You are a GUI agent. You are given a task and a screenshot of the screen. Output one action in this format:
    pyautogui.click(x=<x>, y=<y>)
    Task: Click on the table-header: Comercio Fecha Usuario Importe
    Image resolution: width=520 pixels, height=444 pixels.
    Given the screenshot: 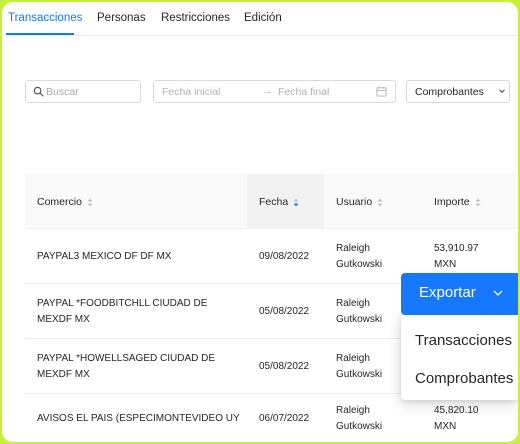 What is the action you would take?
    pyautogui.click(x=271, y=201)
    